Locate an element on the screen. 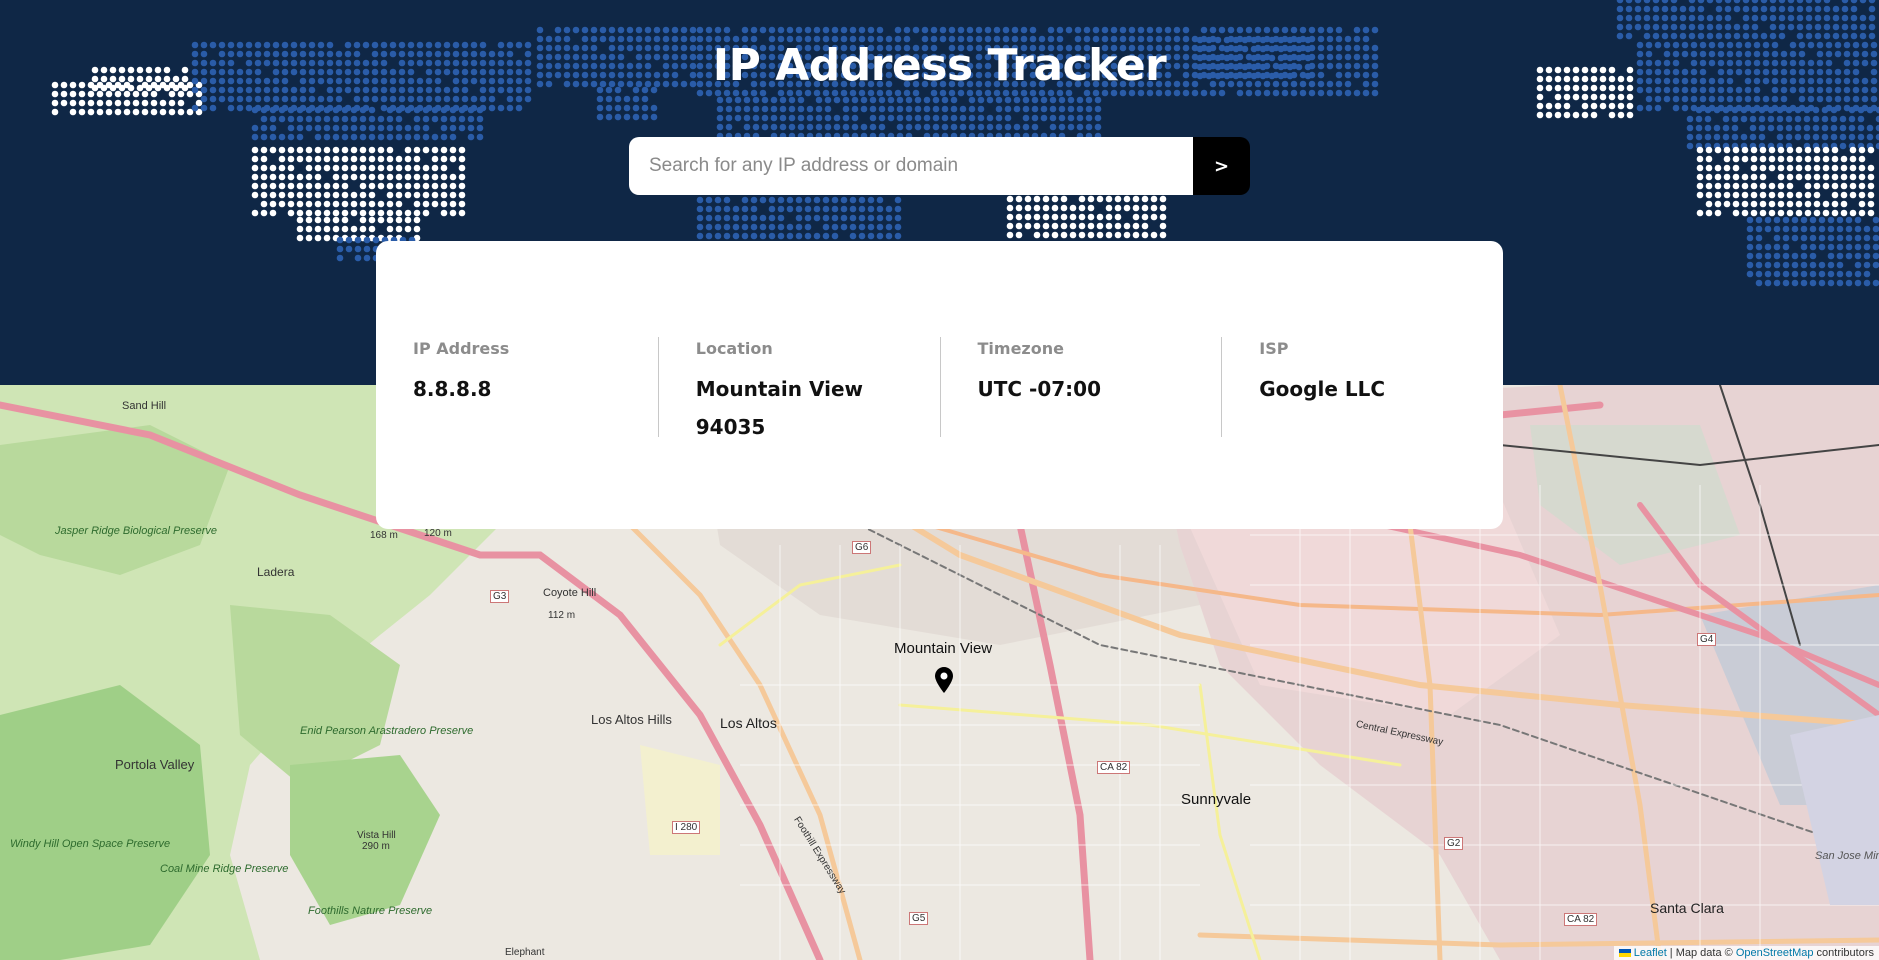 This screenshot has height=960, width=1879. search-submit-button: > is located at coordinates (1221, 166).